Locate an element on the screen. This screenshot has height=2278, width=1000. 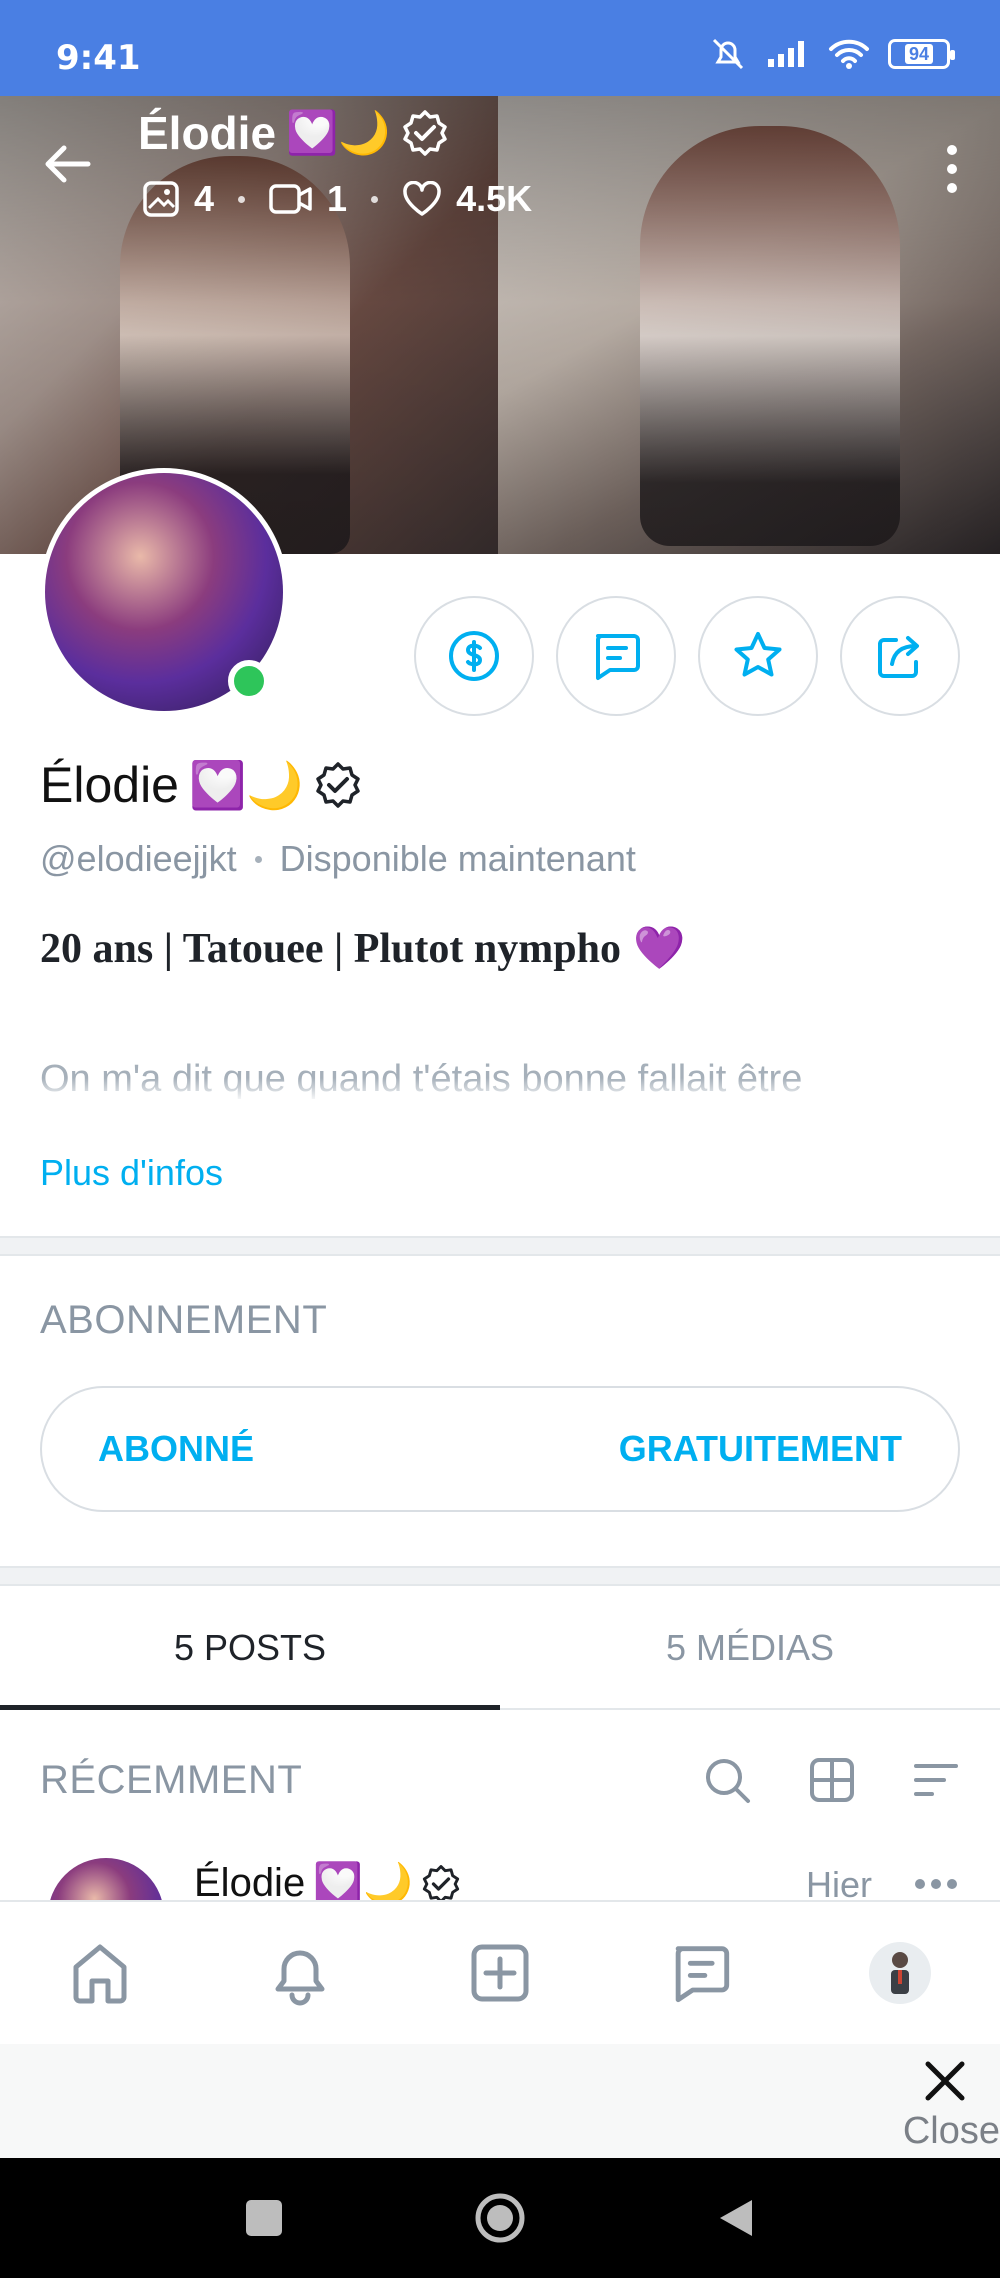
wifi-icon is located at coordinates (849, 54).